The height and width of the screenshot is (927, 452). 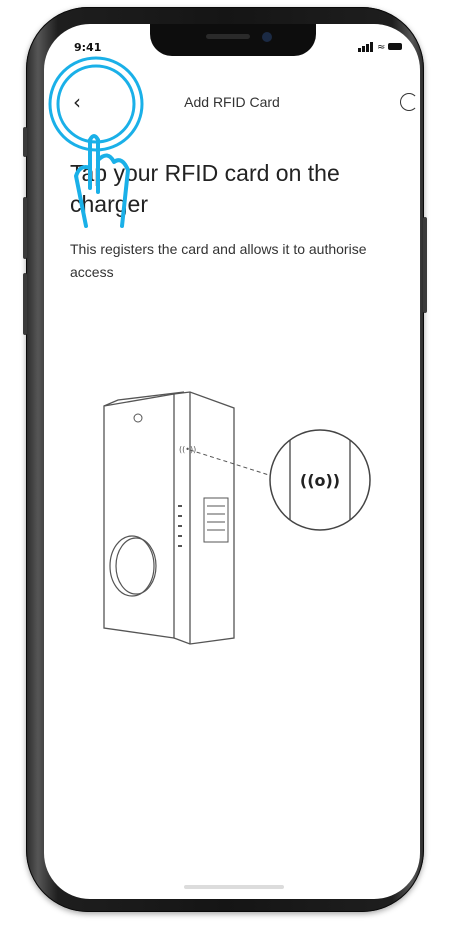 I want to click on wifi-icon: ≈, so click(x=381, y=47).